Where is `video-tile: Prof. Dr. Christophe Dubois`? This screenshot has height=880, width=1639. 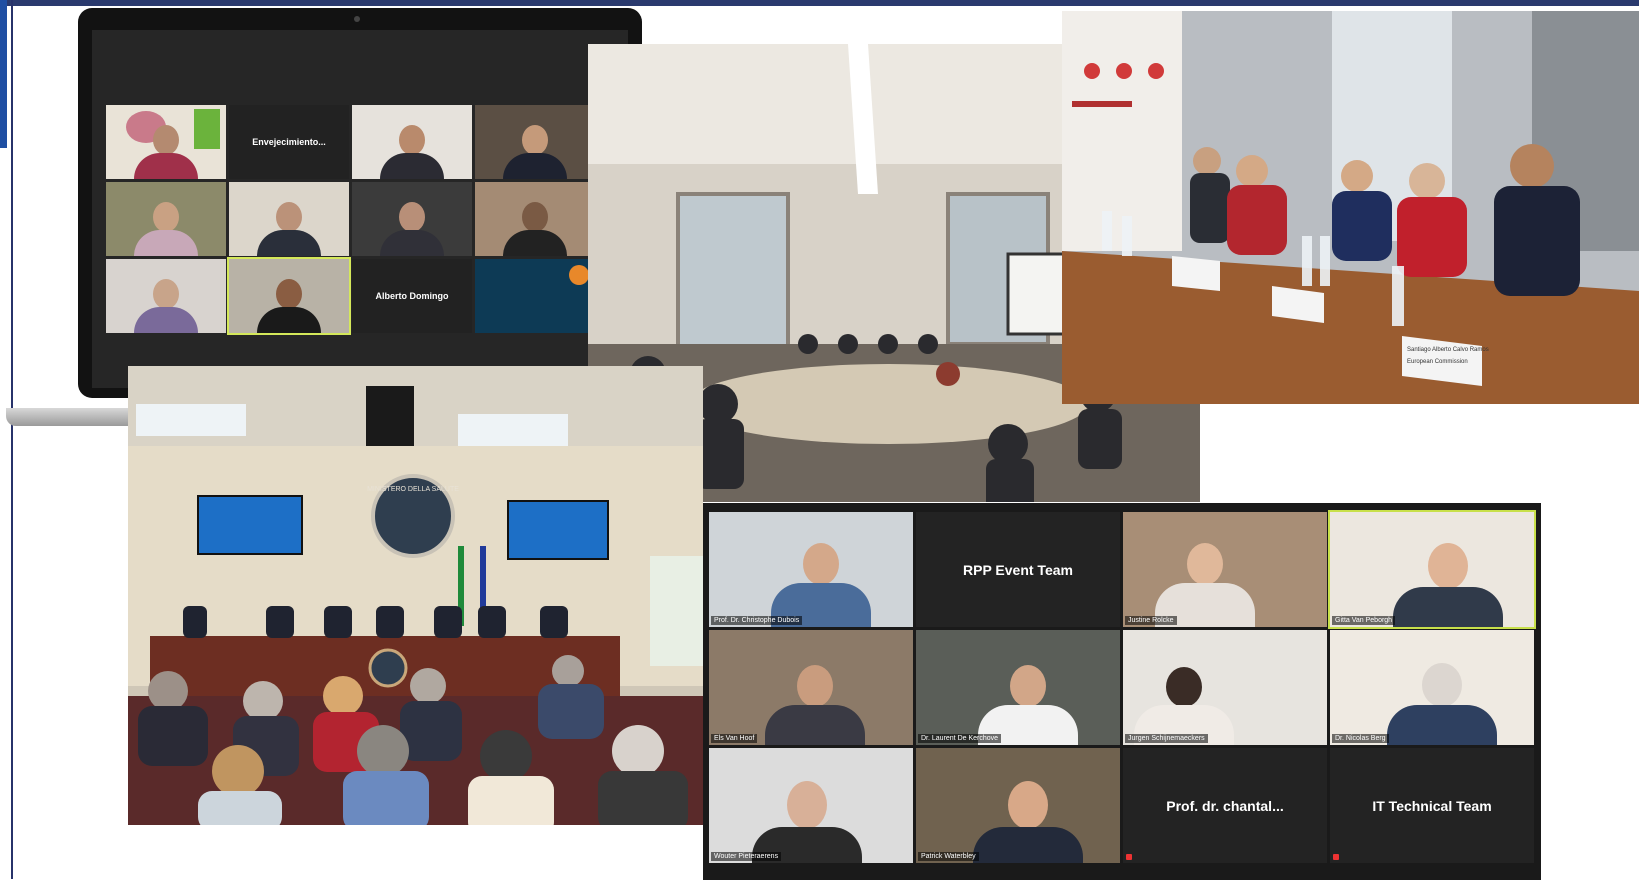 video-tile: Prof. Dr. Christophe Dubois is located at coordinates (811, 569).